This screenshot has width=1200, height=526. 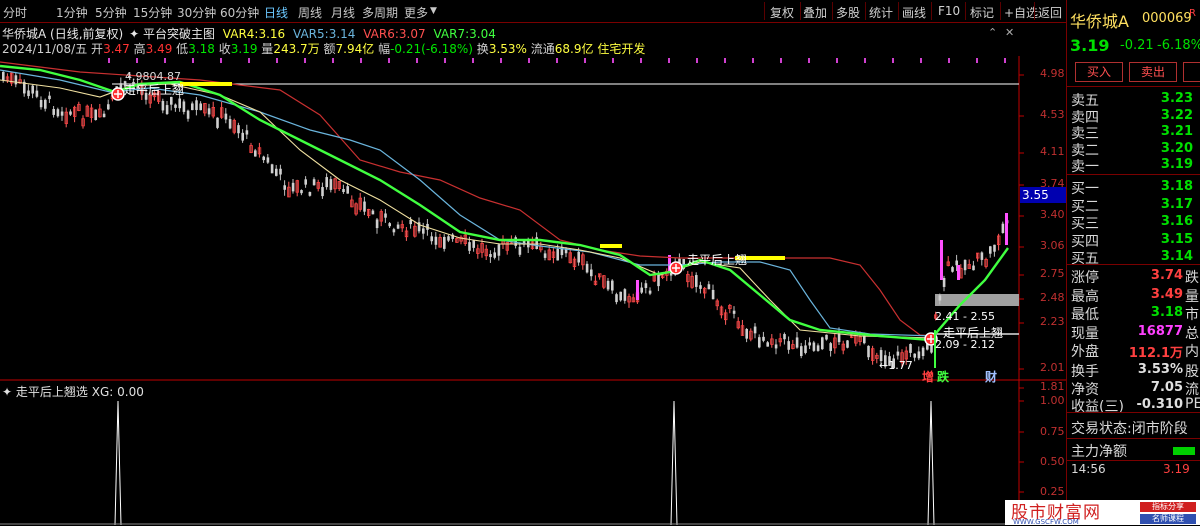 I want to click on tab-more: 更多, so click(x=416, y=12).